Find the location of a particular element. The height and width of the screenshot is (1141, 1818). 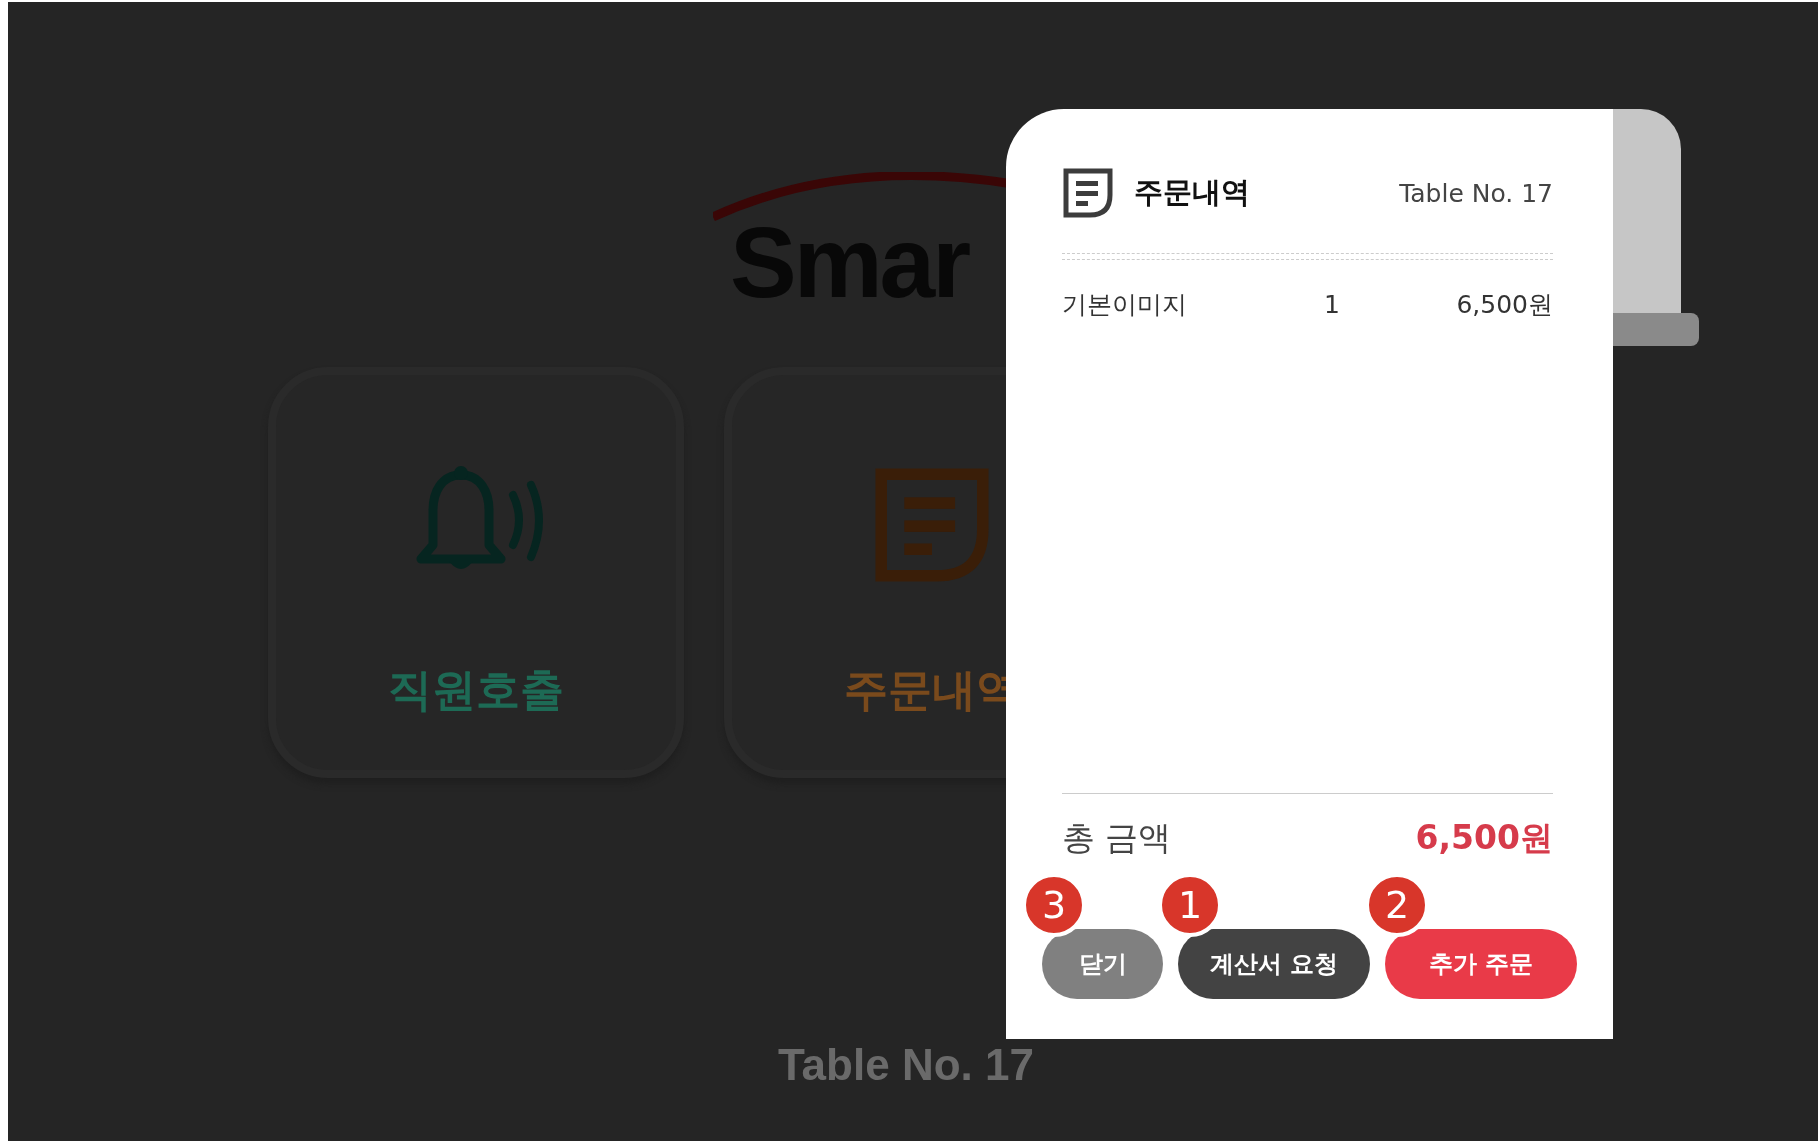

item-quantity: 1 is located at coordinates (1332, 304).